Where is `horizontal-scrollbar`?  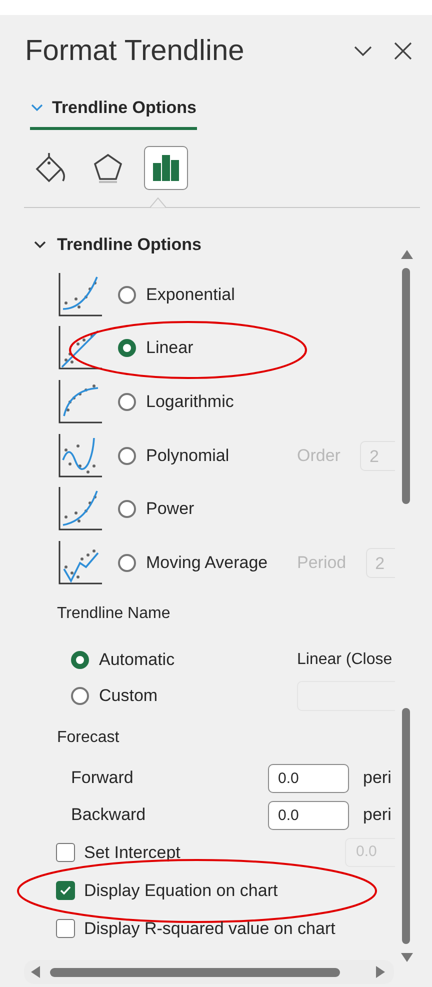
horizontal-scrollbar is located at coordinates (209, 972).